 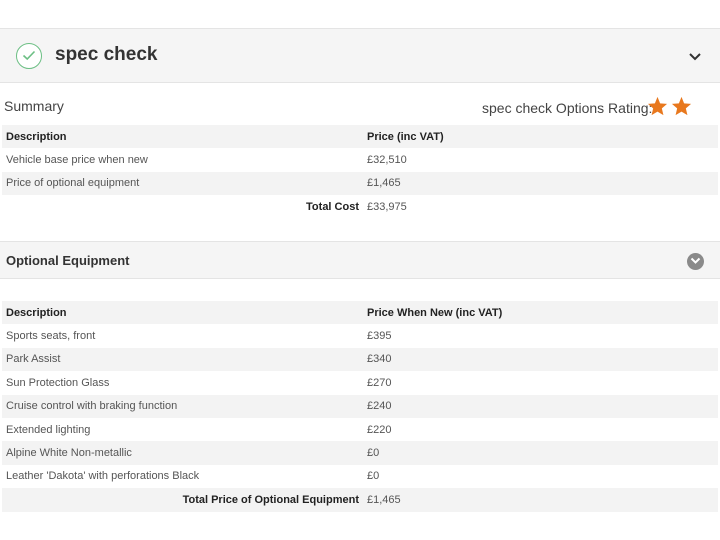 I want to click on row-price: £220, so click(x=379, y=429).